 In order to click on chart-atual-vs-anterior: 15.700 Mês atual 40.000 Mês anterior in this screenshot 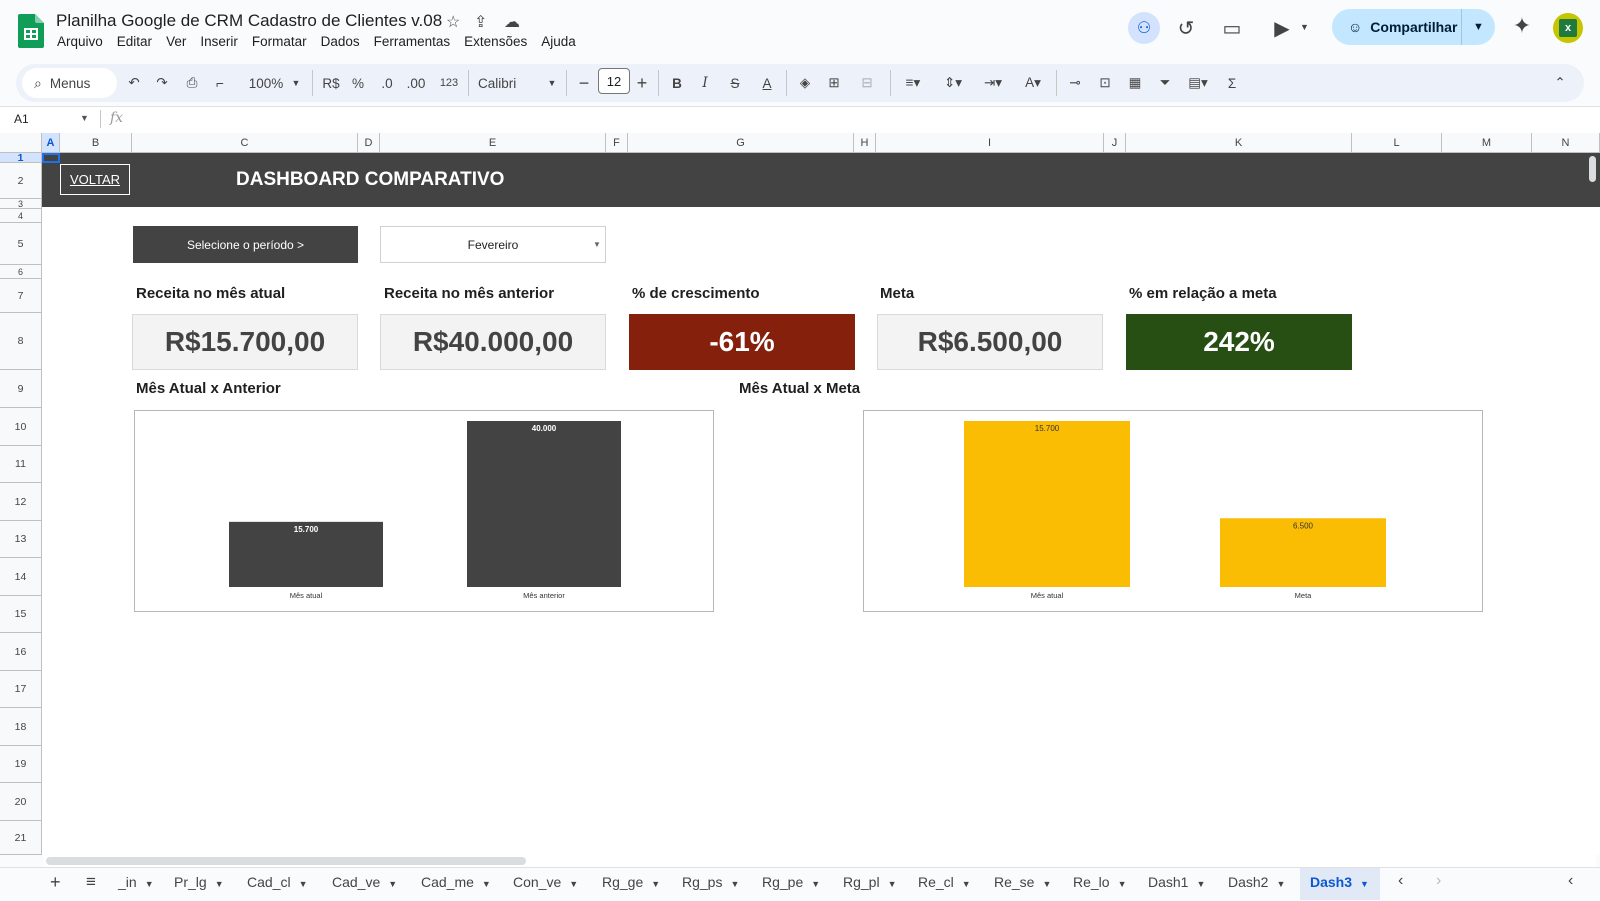, I will do `click(424, 511)`.